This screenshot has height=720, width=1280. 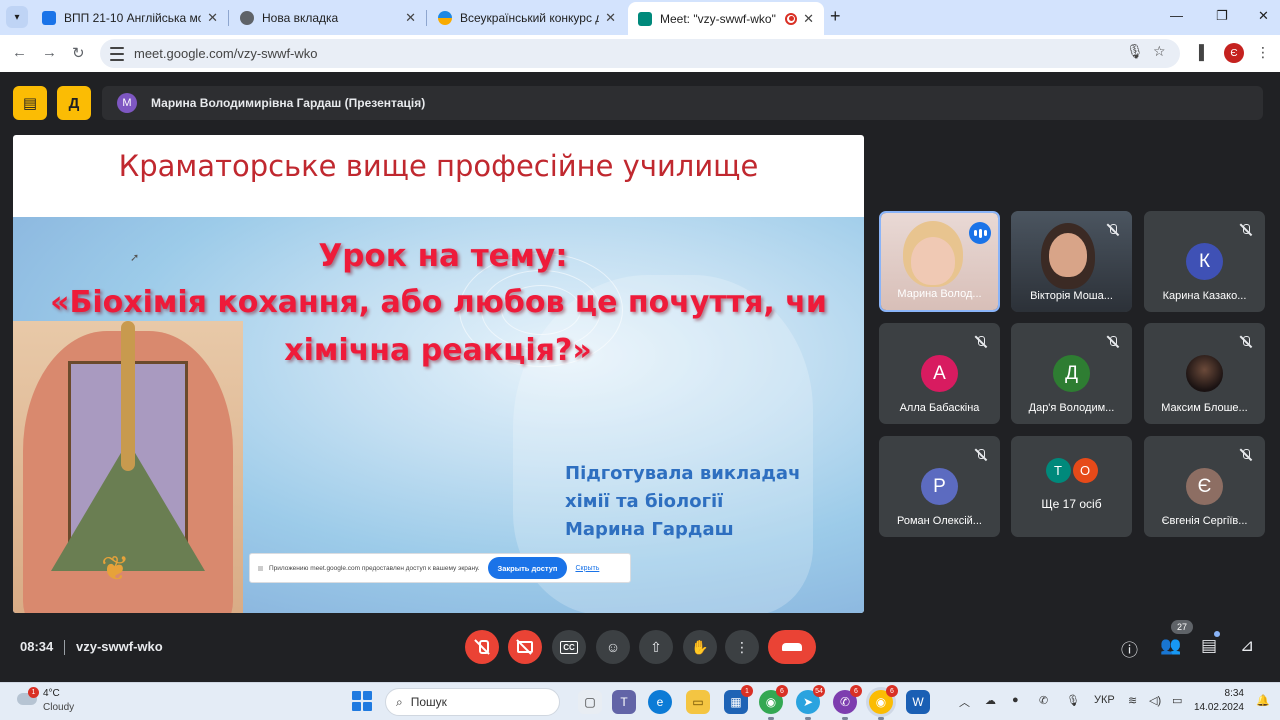 What do you see at coordinates (527, 17) in the screenshot?
I see `tab-contest: Всеукраїнський конкурс до М ✕` at bounding box center [527, 17].